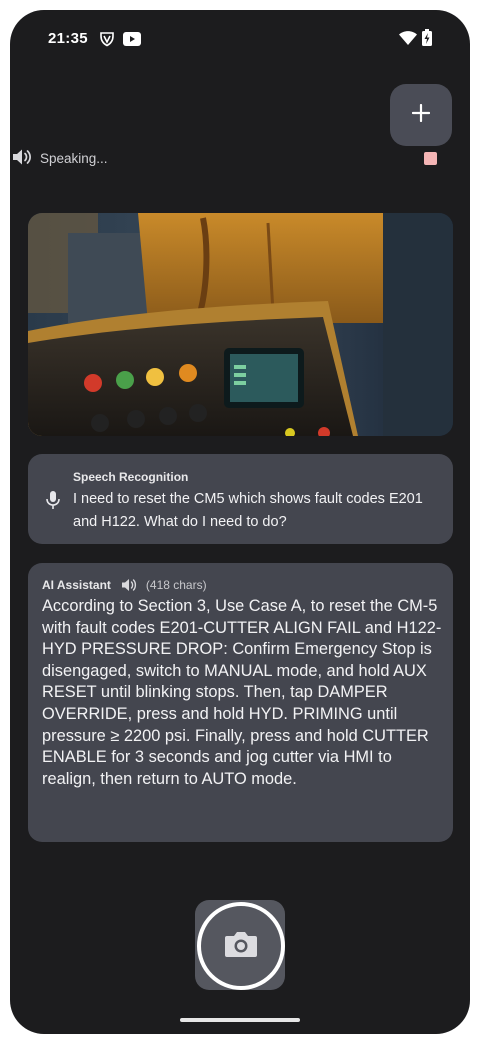 This screenshot has width=485, height=1049. I want to click on youtube-icon, so click(132, 41).